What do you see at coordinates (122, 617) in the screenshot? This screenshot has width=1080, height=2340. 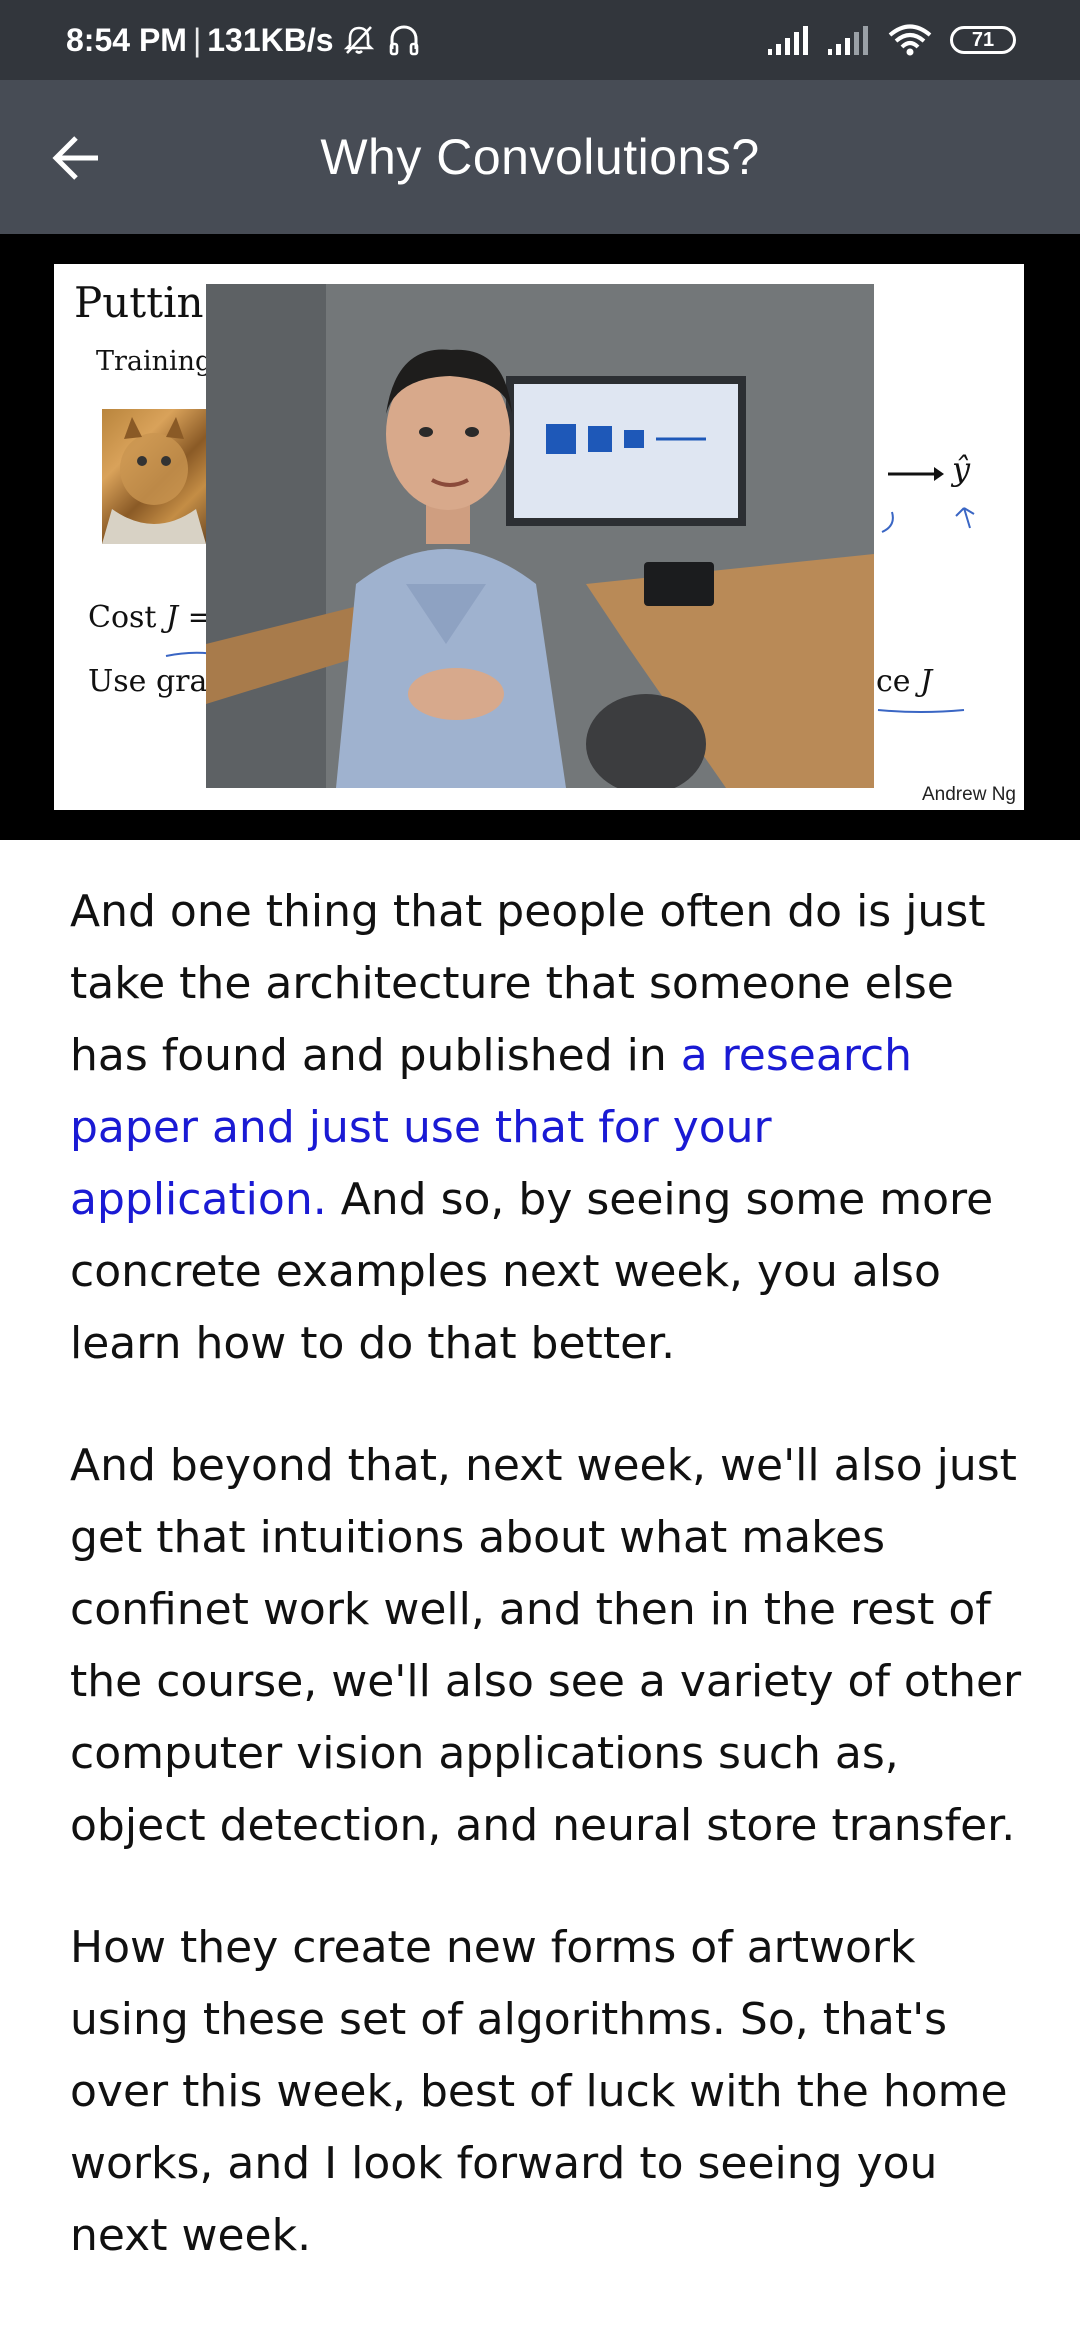 I see `slide-cost-word: Cost` at bounding box center [122, 617].